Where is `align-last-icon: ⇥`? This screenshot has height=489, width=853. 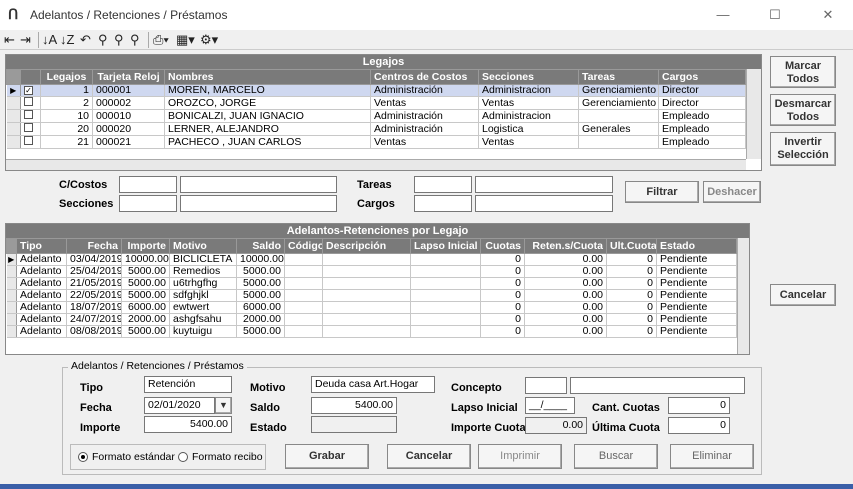 align-last-icon: ⇥ is located at coordinates (25, 40).